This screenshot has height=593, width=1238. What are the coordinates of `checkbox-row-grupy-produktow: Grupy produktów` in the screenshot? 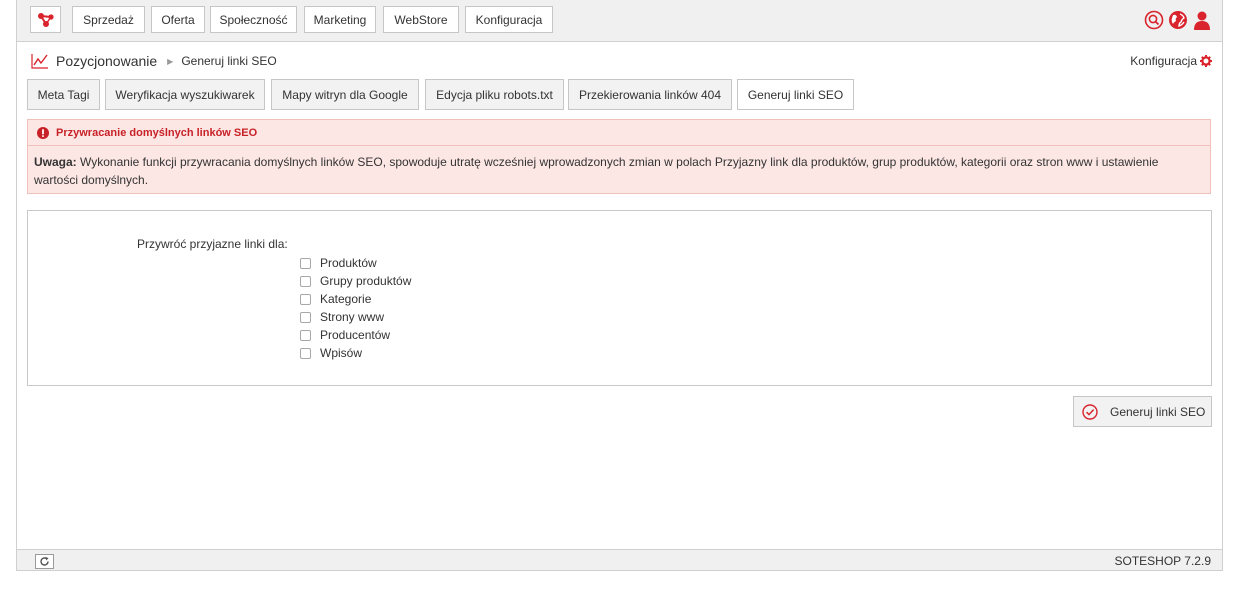 It's located at (355, 281).